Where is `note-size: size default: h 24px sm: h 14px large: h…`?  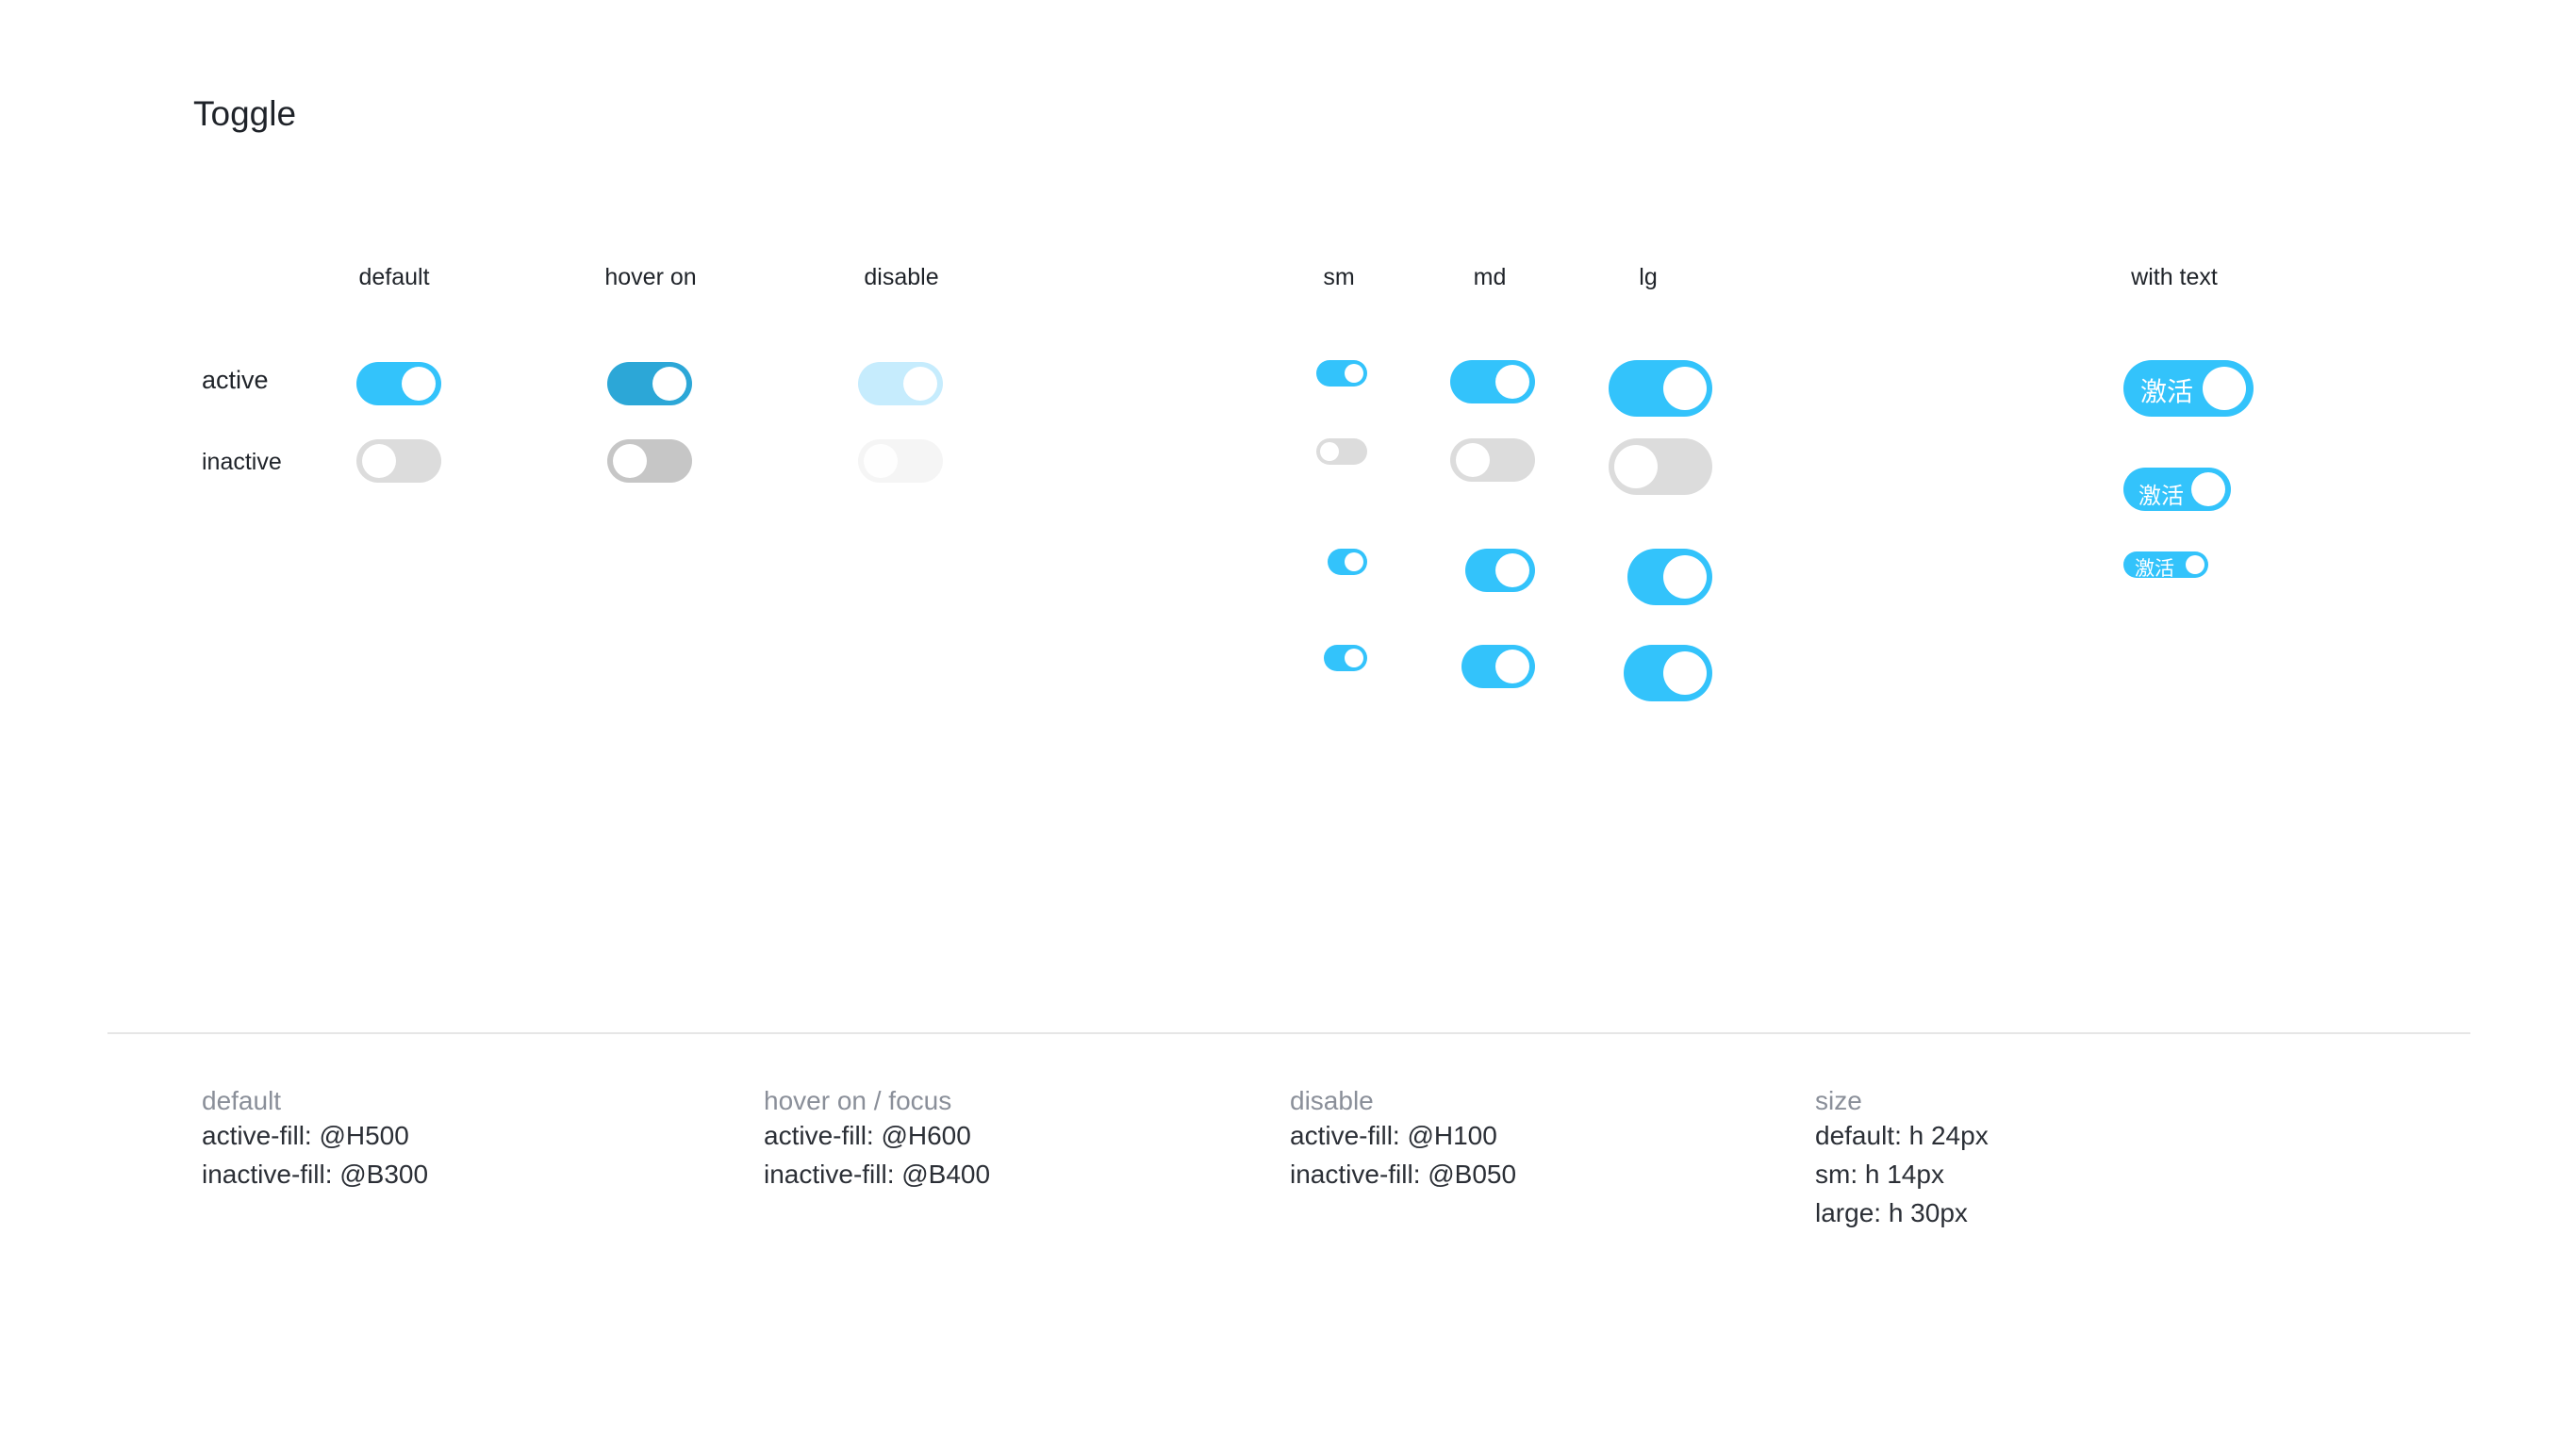 note-size: size default: h 24px sm: h 14px large: h… is located at coordinates (1902, 1159).